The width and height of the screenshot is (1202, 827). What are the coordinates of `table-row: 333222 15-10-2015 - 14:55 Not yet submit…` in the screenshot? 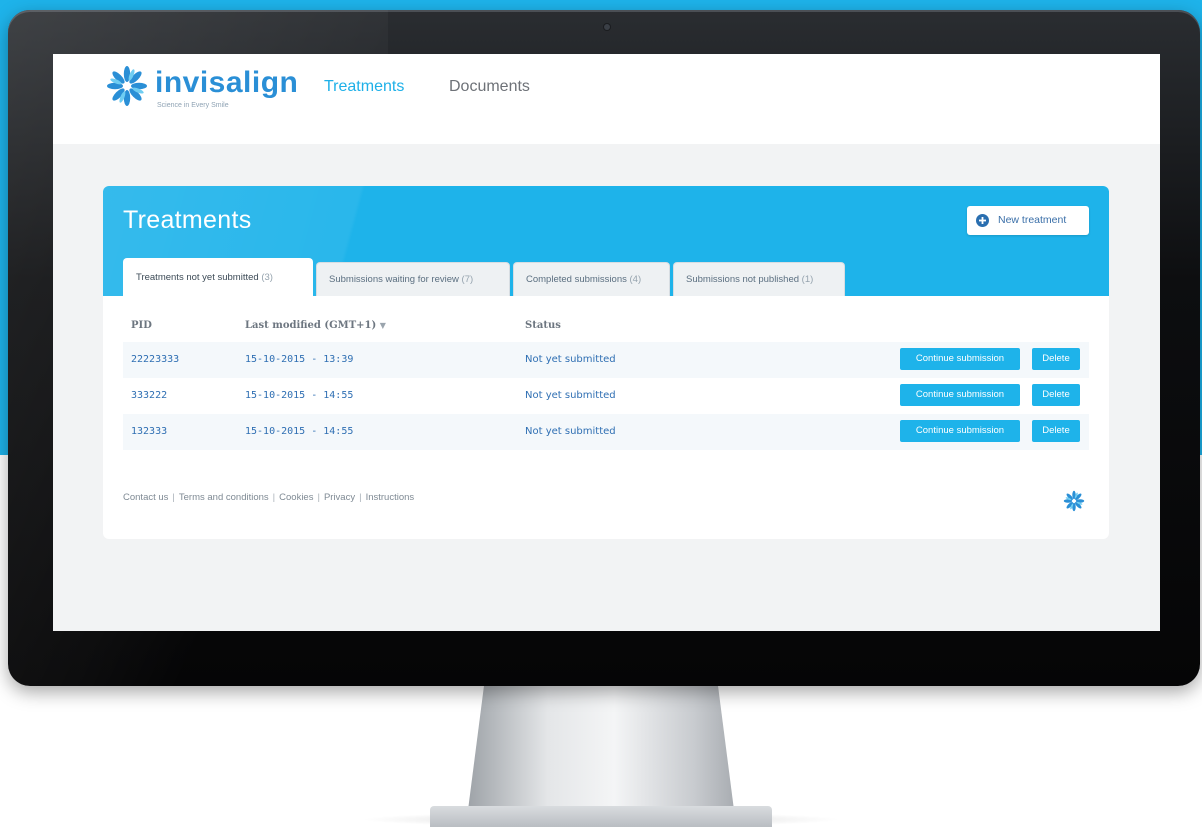 It's located at (606, 396).